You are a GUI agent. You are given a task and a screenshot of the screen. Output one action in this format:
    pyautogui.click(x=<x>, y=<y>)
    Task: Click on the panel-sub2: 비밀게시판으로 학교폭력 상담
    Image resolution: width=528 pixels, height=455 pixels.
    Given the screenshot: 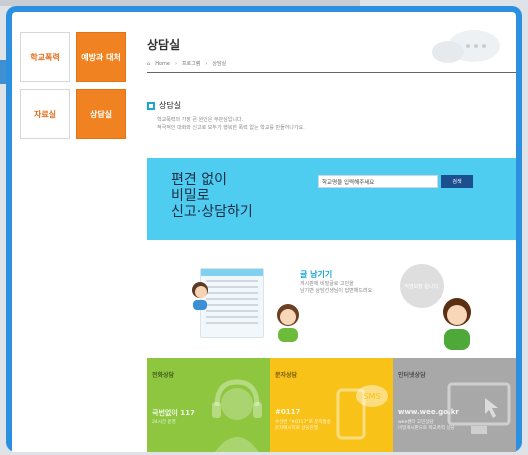 What is the action you would take?
    pyautogui.click(x=426, y=428)
    